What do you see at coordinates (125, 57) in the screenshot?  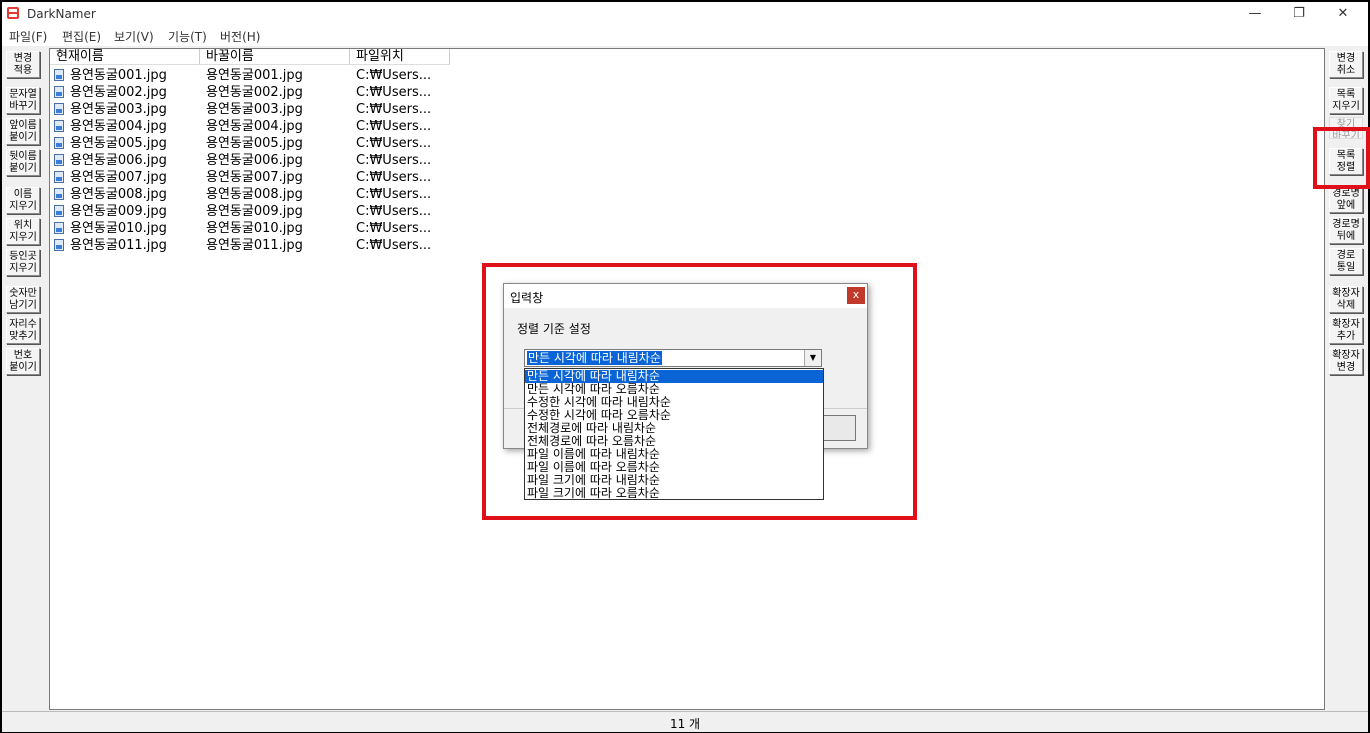 I see `column-header-current: 현재이름` at bounding box center [125, 57].